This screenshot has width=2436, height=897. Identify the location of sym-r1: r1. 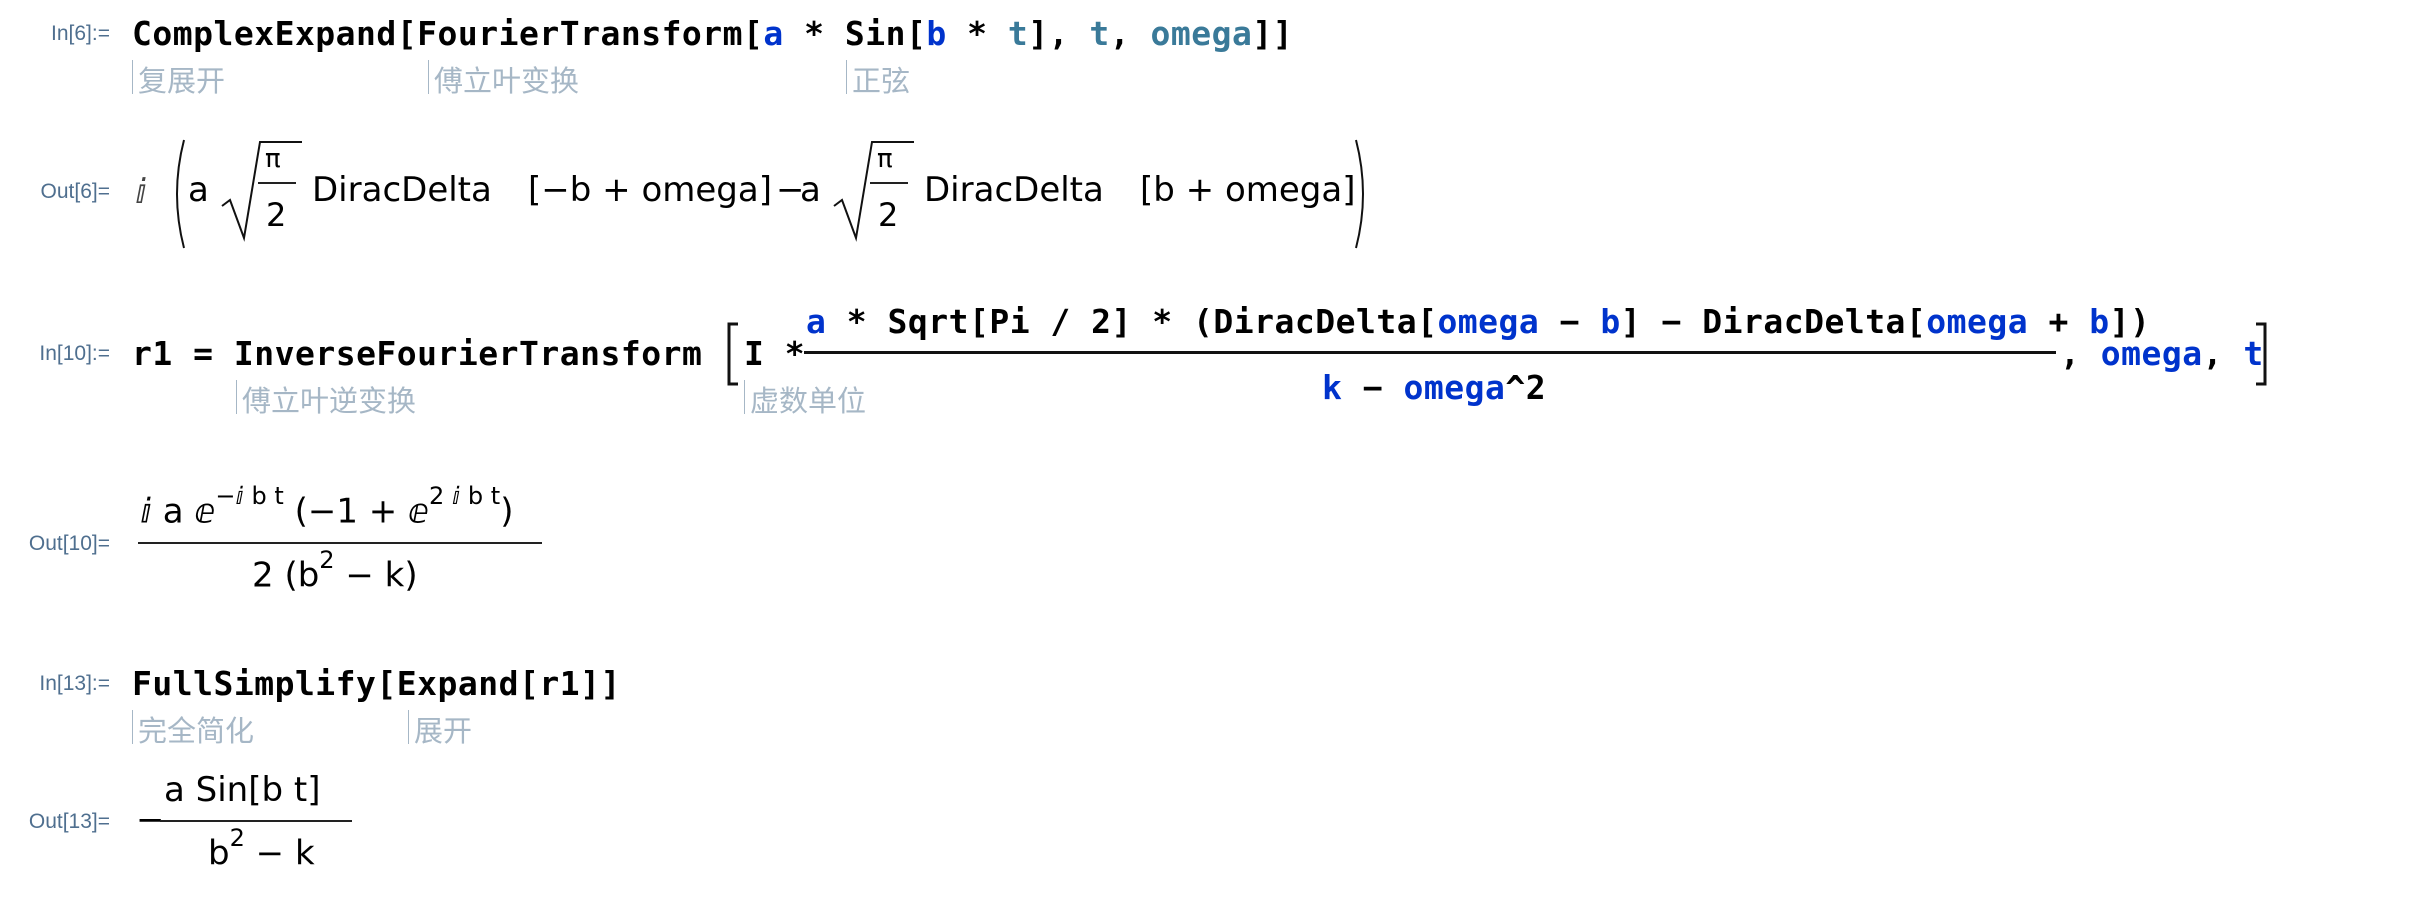
(152, 353).